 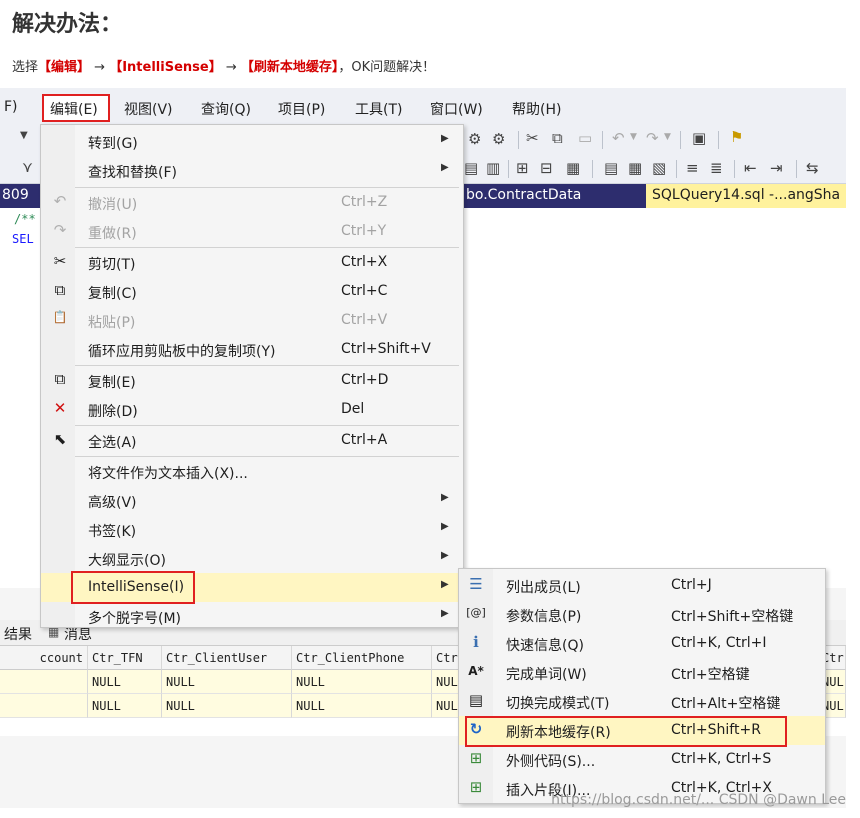 What do you see at coordinates (476, 787) in the screenshot?
I see `insert-snippet-icon: ⊞` at bounding box center [476, 787].